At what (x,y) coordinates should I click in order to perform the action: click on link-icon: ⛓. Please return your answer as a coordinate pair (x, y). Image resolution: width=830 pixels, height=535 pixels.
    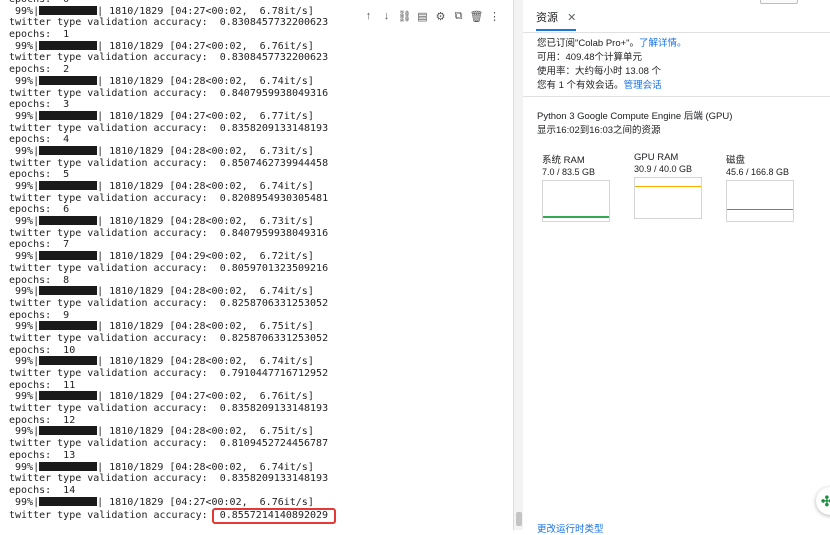
    Looking at the image, I should click on (405, 16).